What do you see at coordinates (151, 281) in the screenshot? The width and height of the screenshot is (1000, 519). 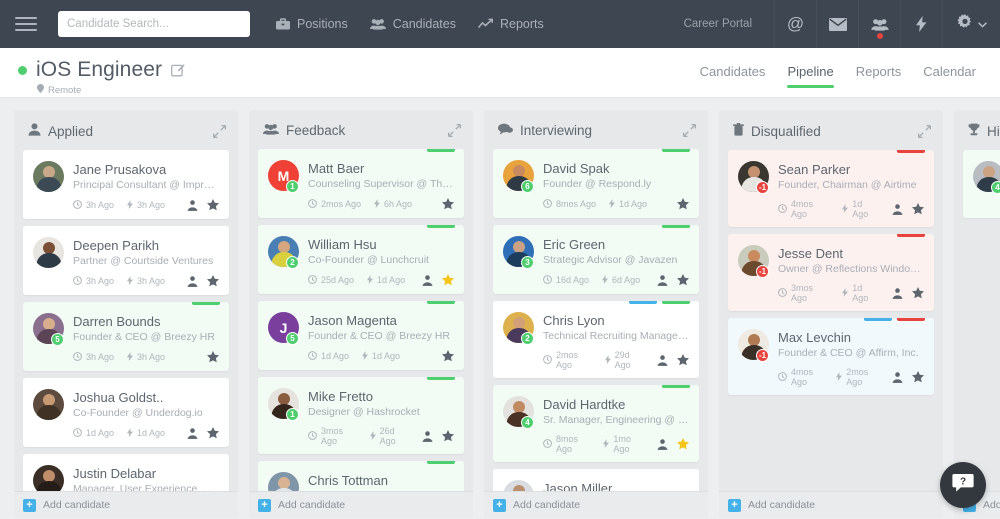 I see `last-activity-label: 3h Ago` at bounding box center [151, 281].